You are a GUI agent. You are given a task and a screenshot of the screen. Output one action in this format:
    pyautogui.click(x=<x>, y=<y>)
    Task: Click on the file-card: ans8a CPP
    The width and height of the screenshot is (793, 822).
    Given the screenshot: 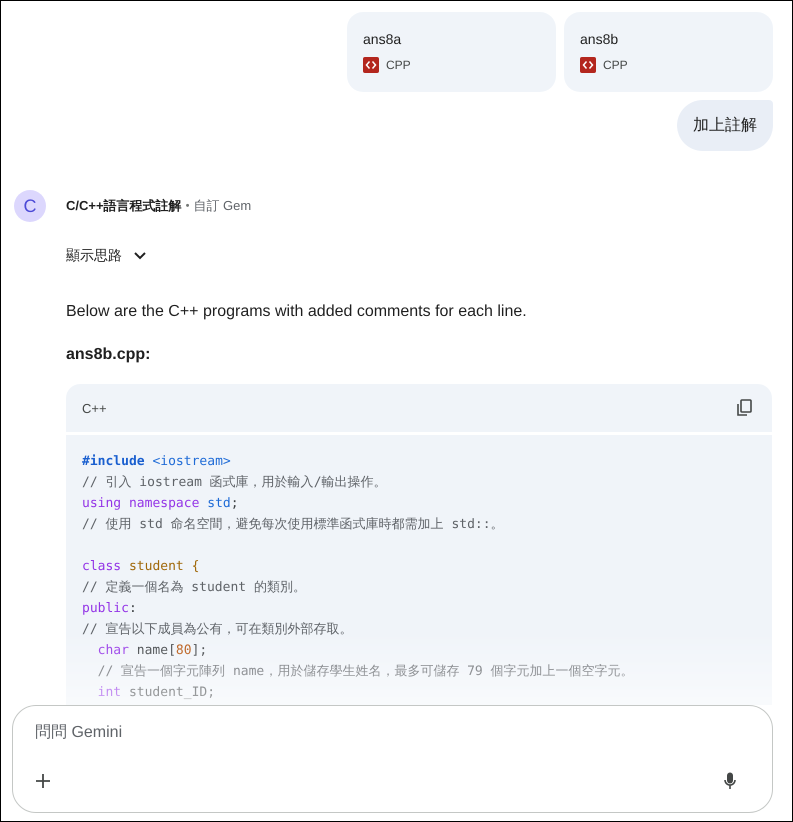 What is the action you would take?
    pyautogui.click(x=451, y=52)
    